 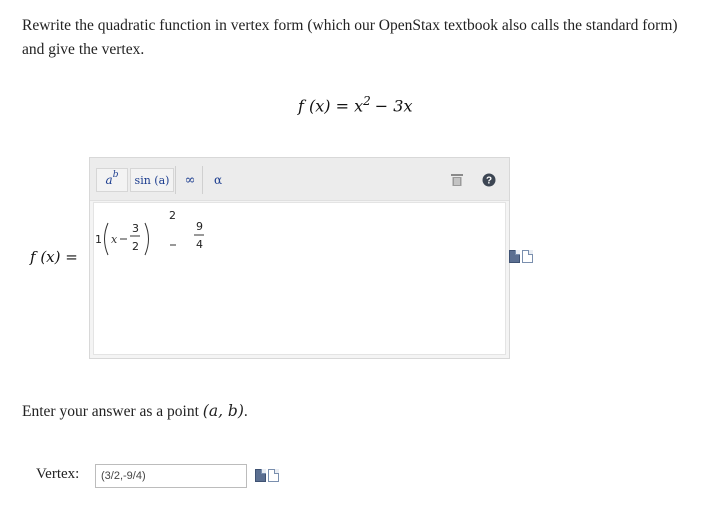 I want to click on infinity-button-label: ∞, so click(x=190, y=180).